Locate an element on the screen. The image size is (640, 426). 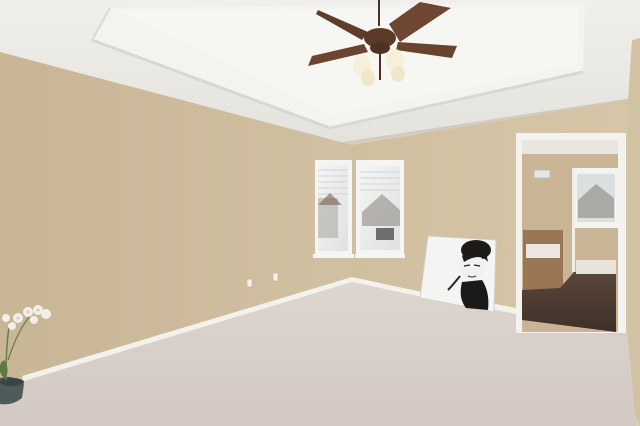
smoke-detector is located at coordinates (381, 133).